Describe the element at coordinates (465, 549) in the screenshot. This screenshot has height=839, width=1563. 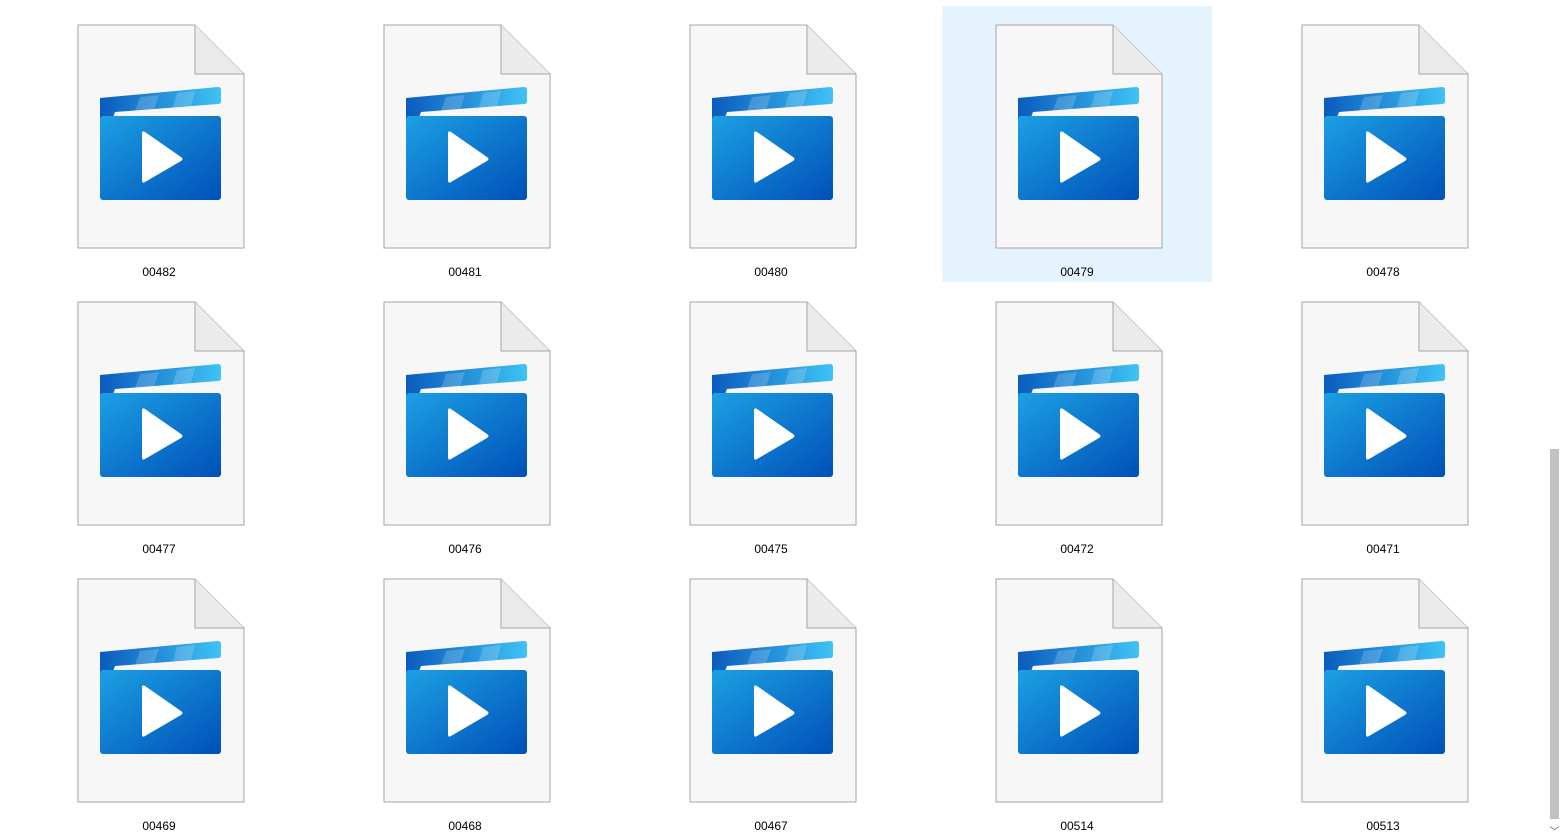
I see `file-name-label: 00476` at that location.